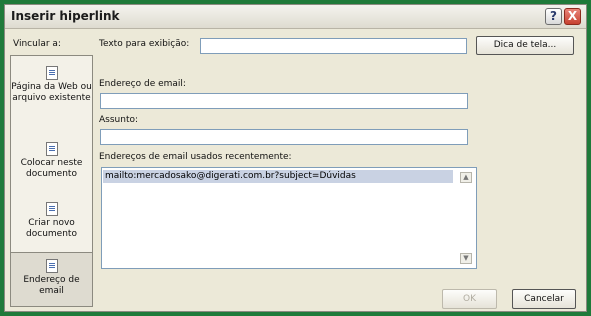 Image resolution: width=591 pixels, height=316 pixels. Describe the element at coordinates (51, 266) in the screenshot. I see `email-icon` at that location.